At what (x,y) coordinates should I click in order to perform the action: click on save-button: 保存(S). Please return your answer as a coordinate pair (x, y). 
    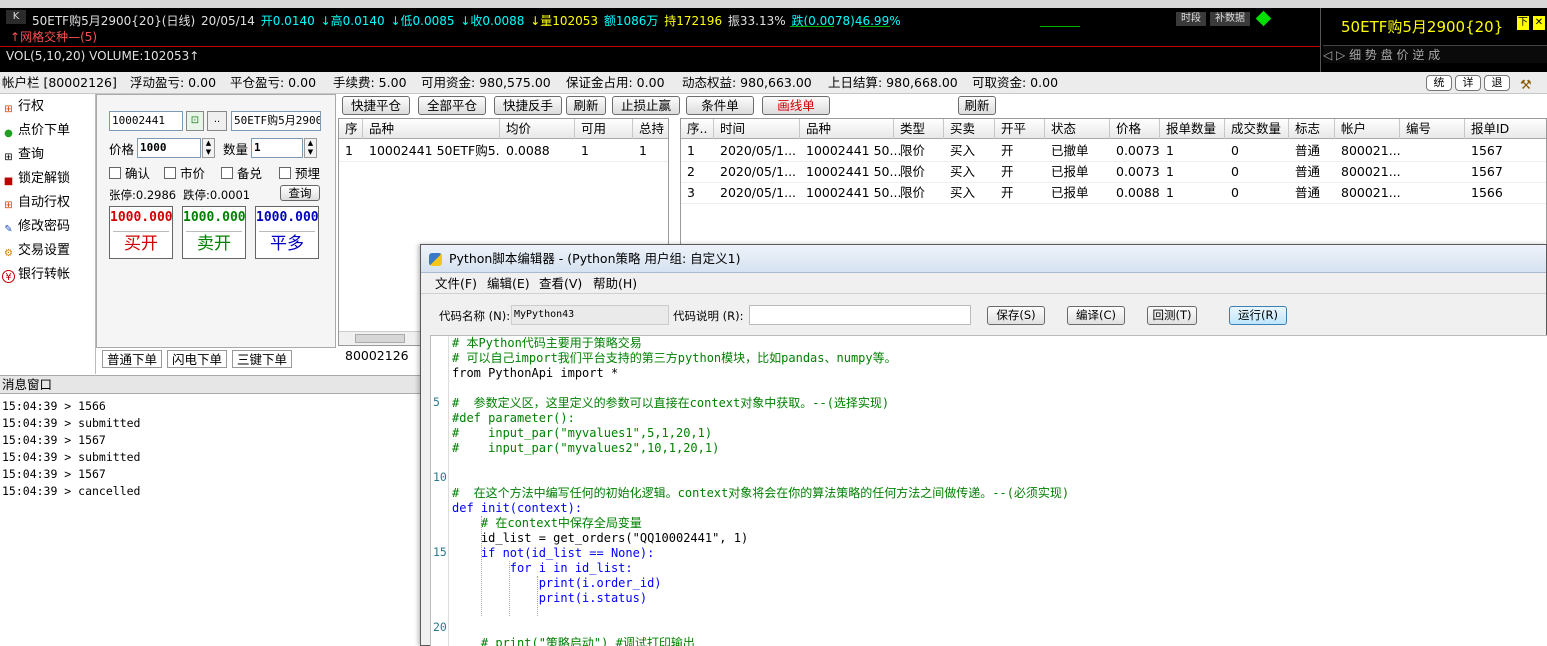
    Looking at the image, I should click on (1016, 315).